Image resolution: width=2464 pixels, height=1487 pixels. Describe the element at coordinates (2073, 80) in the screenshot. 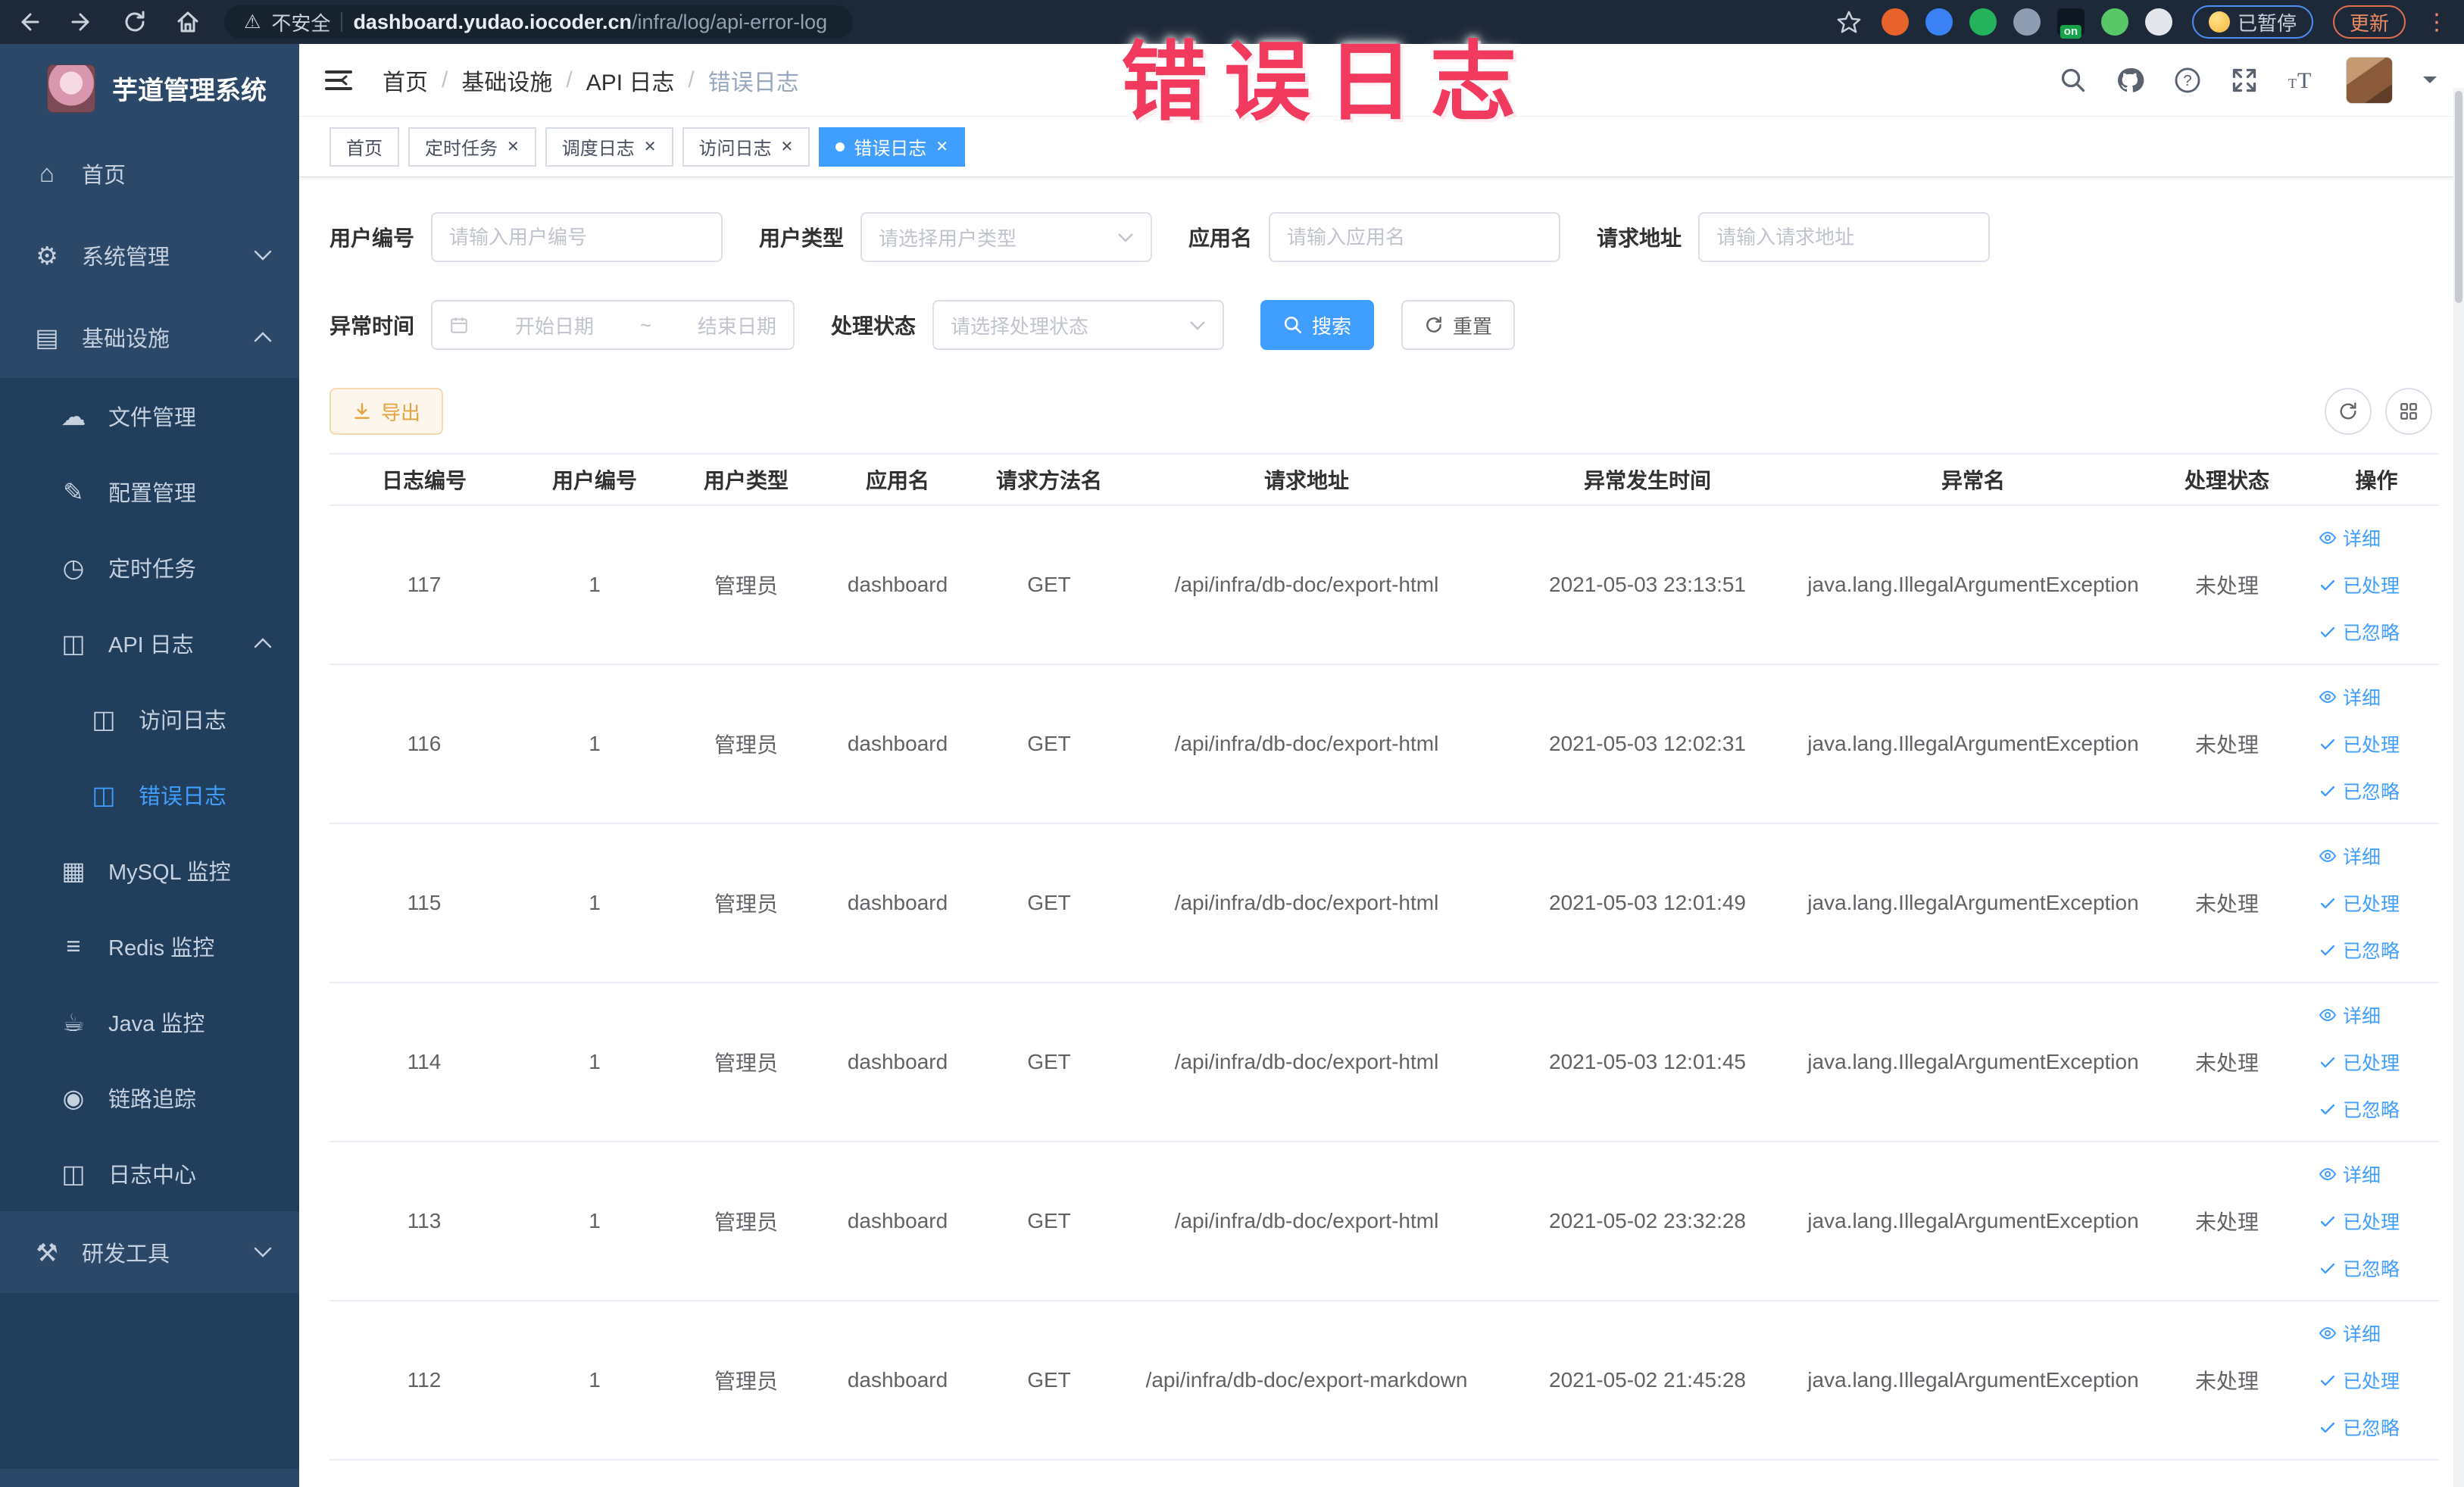

I see `search-icon` at that location.